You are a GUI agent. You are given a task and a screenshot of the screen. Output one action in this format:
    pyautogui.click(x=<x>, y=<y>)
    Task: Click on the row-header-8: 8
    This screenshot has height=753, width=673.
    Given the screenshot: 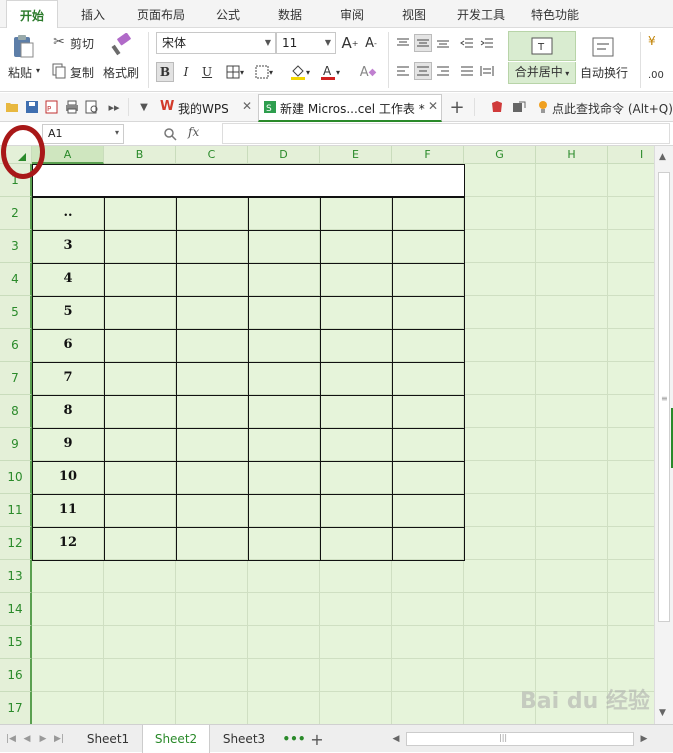 What is the action you would take?
    pyautogui.click(x=16, y=411)
    